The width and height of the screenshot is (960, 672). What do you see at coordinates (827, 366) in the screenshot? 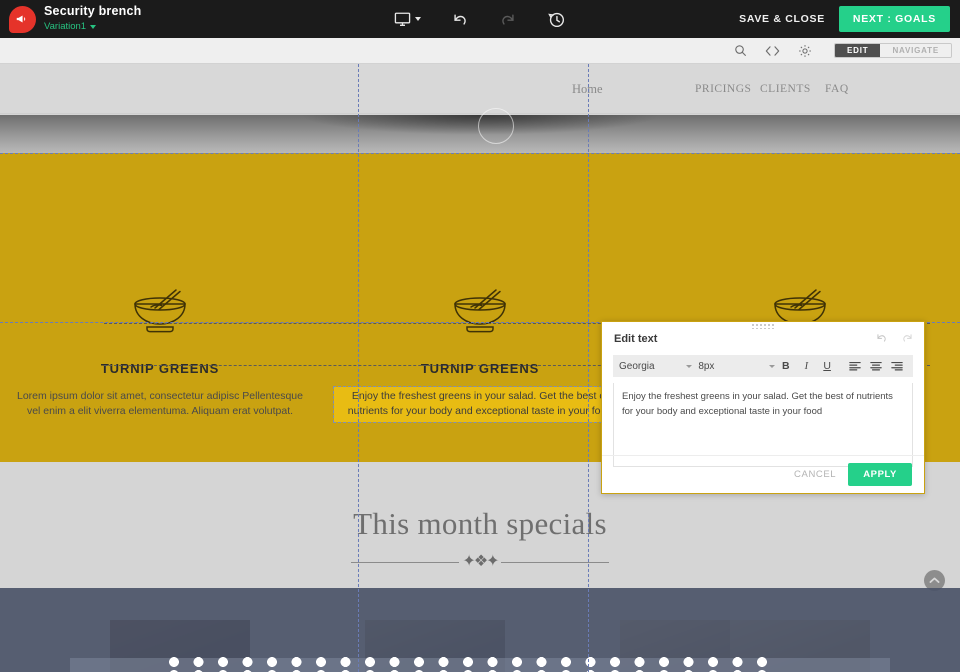
I see `underline-button: U` at bounding box center [827, 366].